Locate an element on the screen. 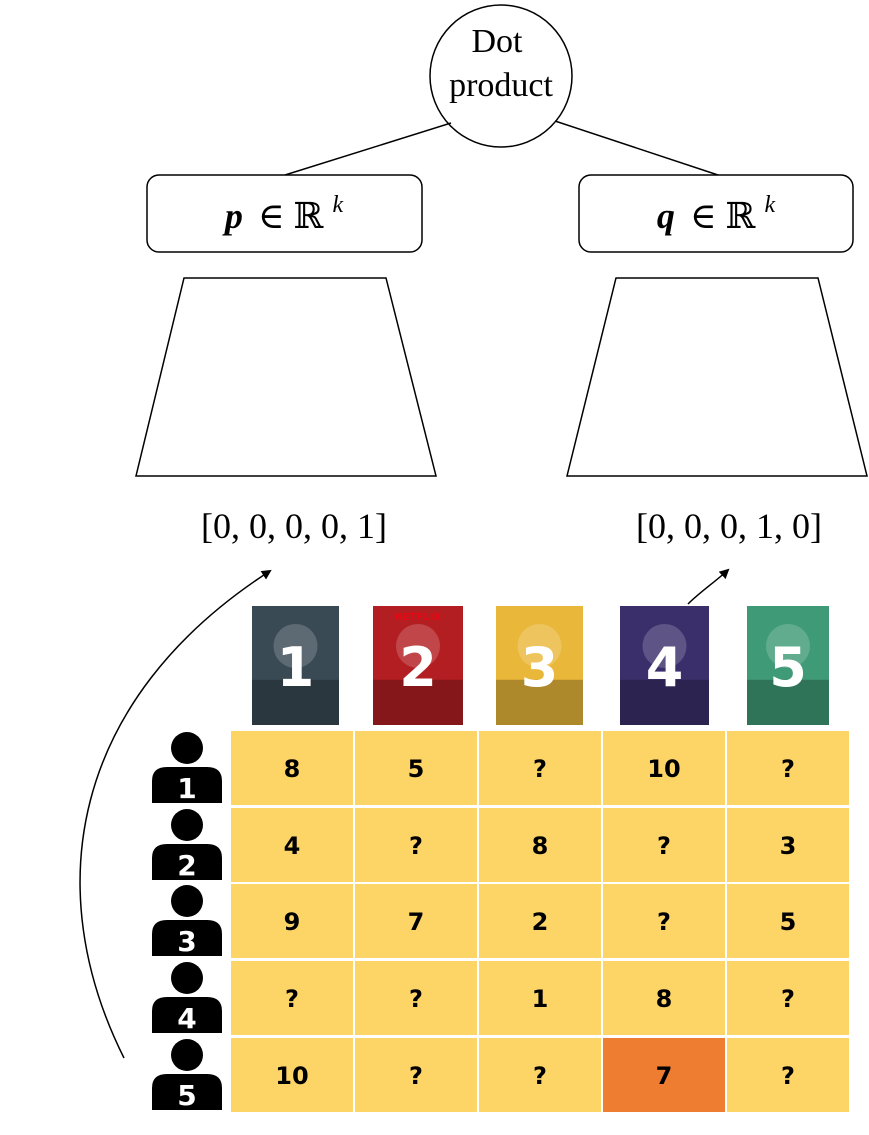 The image size is (869, 1135). rating-value: 9 is located at coordinates (292, 922).